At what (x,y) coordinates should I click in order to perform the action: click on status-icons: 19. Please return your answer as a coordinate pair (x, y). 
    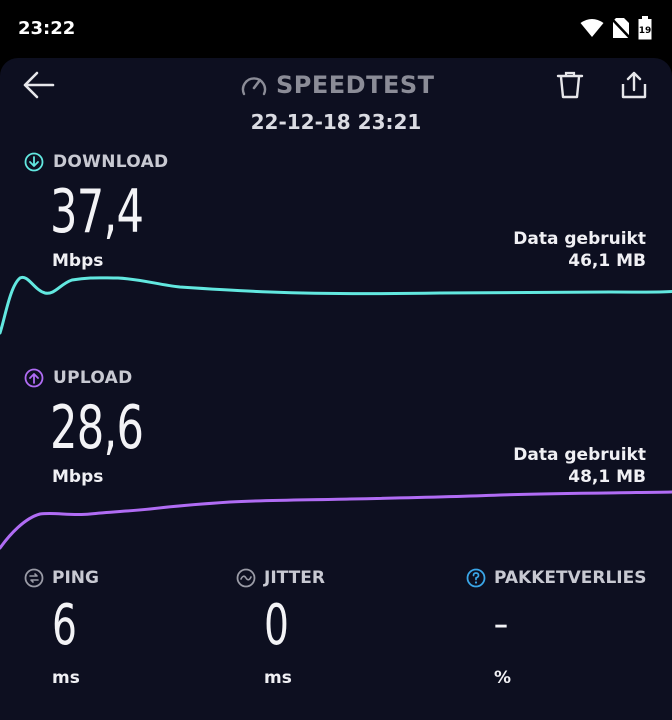
    Looking at the image, I should click on (616, 28).